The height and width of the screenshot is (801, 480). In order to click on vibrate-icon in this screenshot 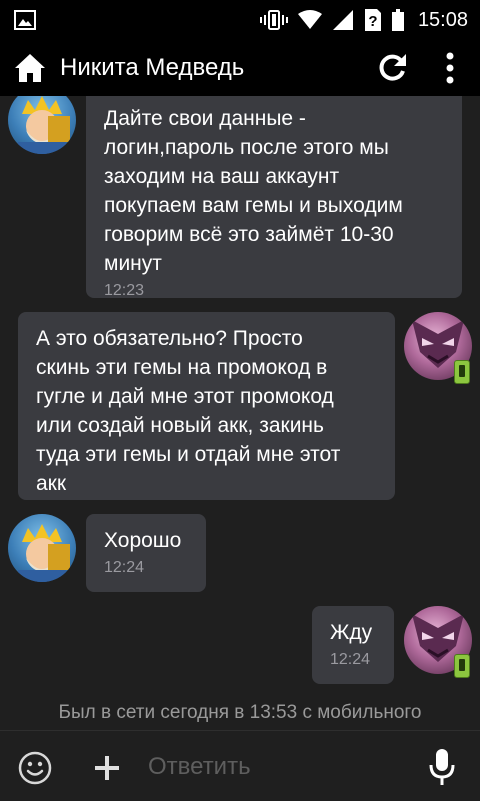, I will do `click(273, 20)`.